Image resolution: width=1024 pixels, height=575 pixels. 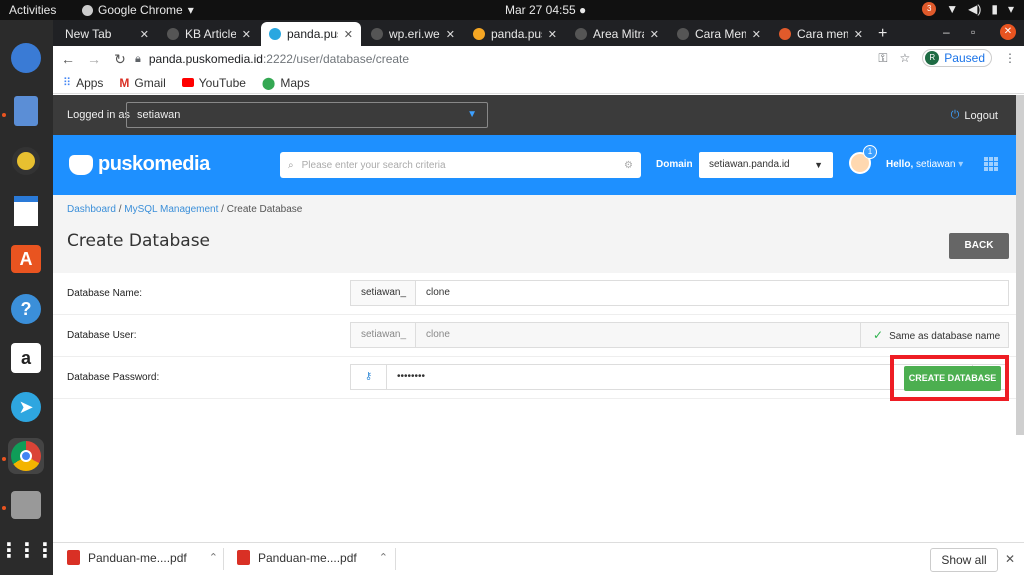 I want to click on search-placeholder: Please enter your search criteria, so click(x=373, y=165).